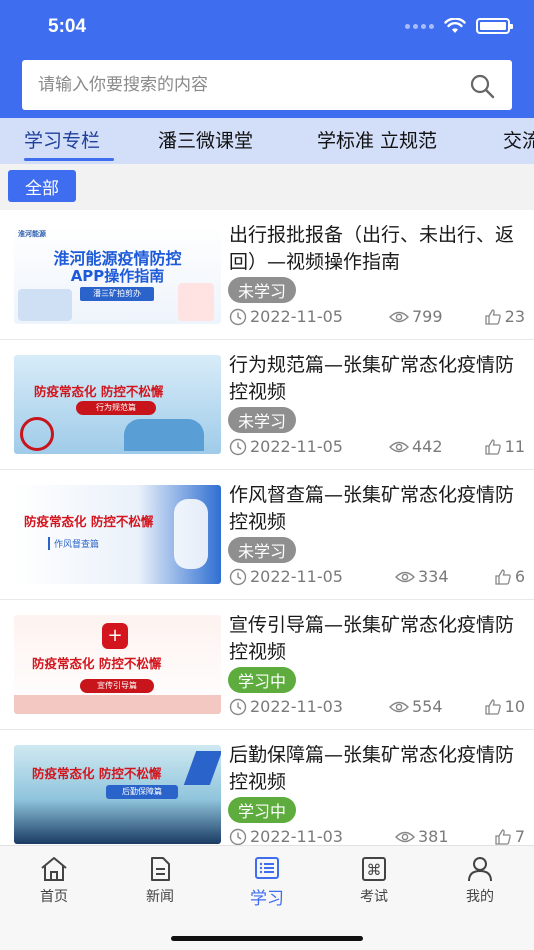 The width and height of the screenshot is (534, 950). Describe the element at coordinates (142, 792) in the screenshot. I see `thumb-tag: 后勤保障篇` at that location.